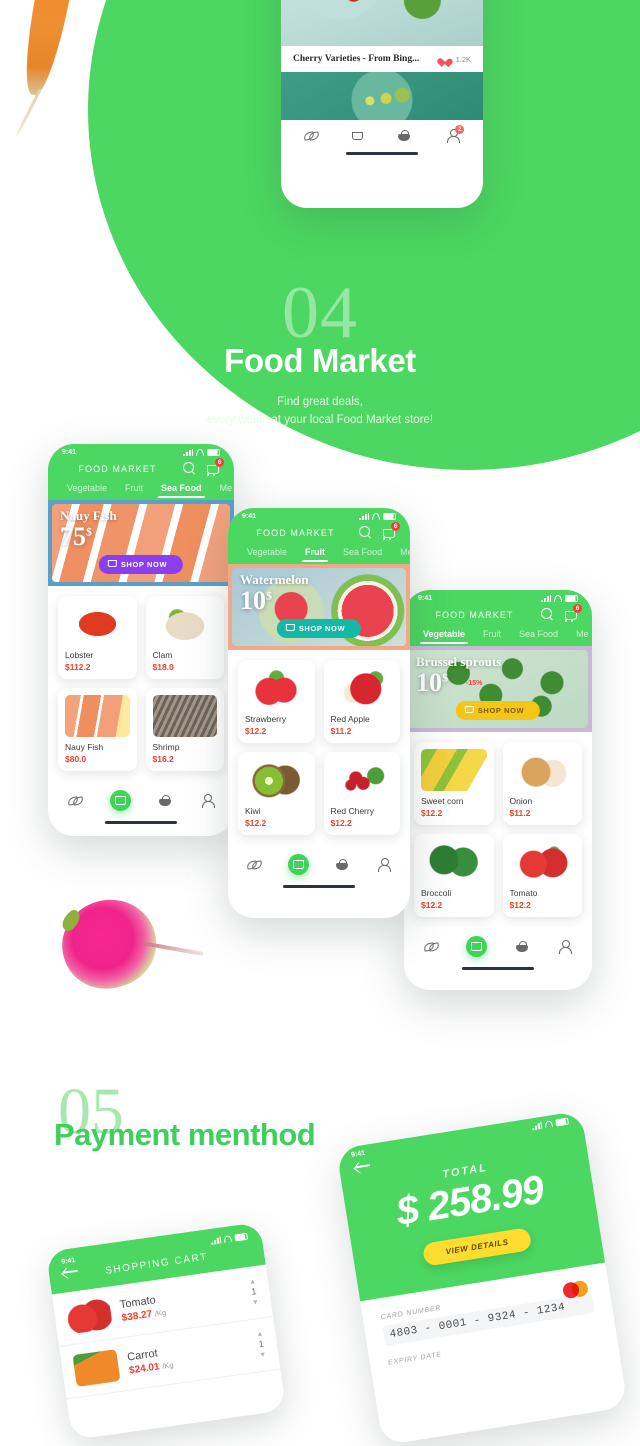 The height and width of the screenshot is (1446, 640). Describe the element at coordinates (382, 153) in the screenshot. I see `home-indicator` at that location.